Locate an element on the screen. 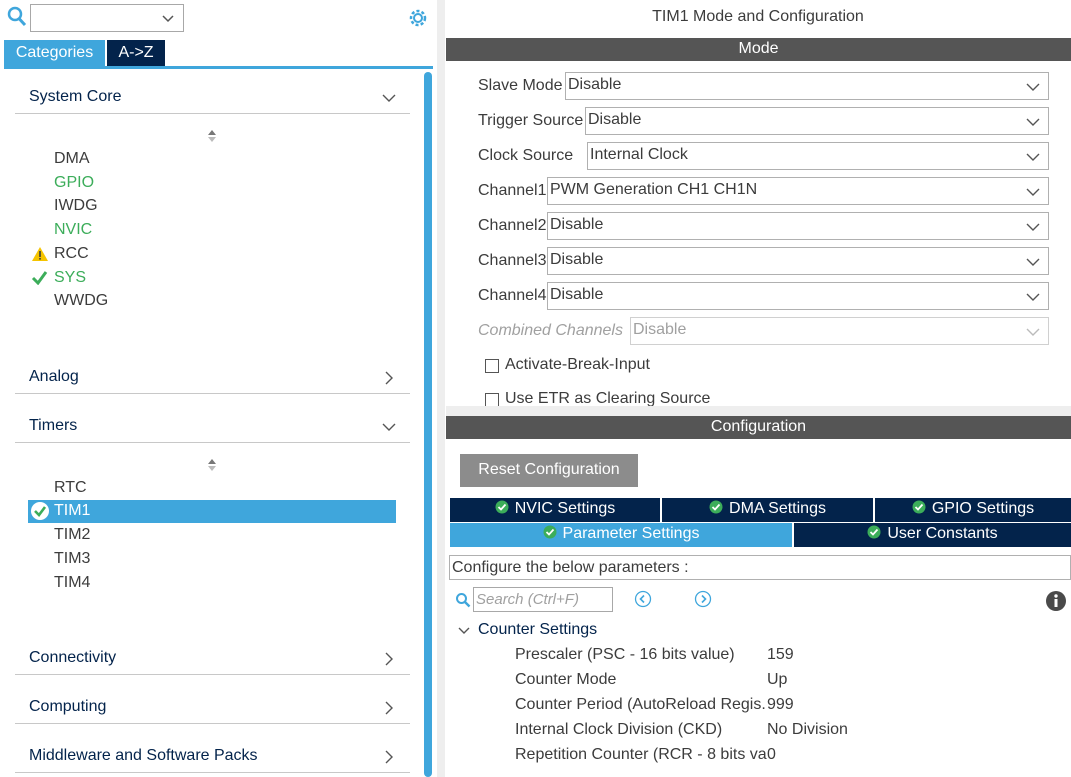 This screenshot has width=1071, height=777. param-value: 999 is located at coordinates (780, 705).